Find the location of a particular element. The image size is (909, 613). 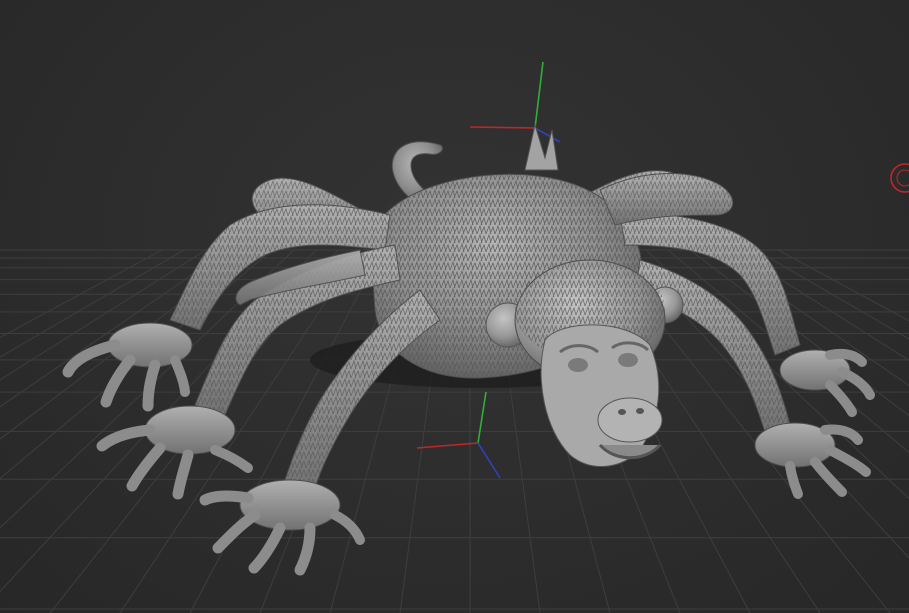

pivot-y-axis is located at coordinates (539, 95).